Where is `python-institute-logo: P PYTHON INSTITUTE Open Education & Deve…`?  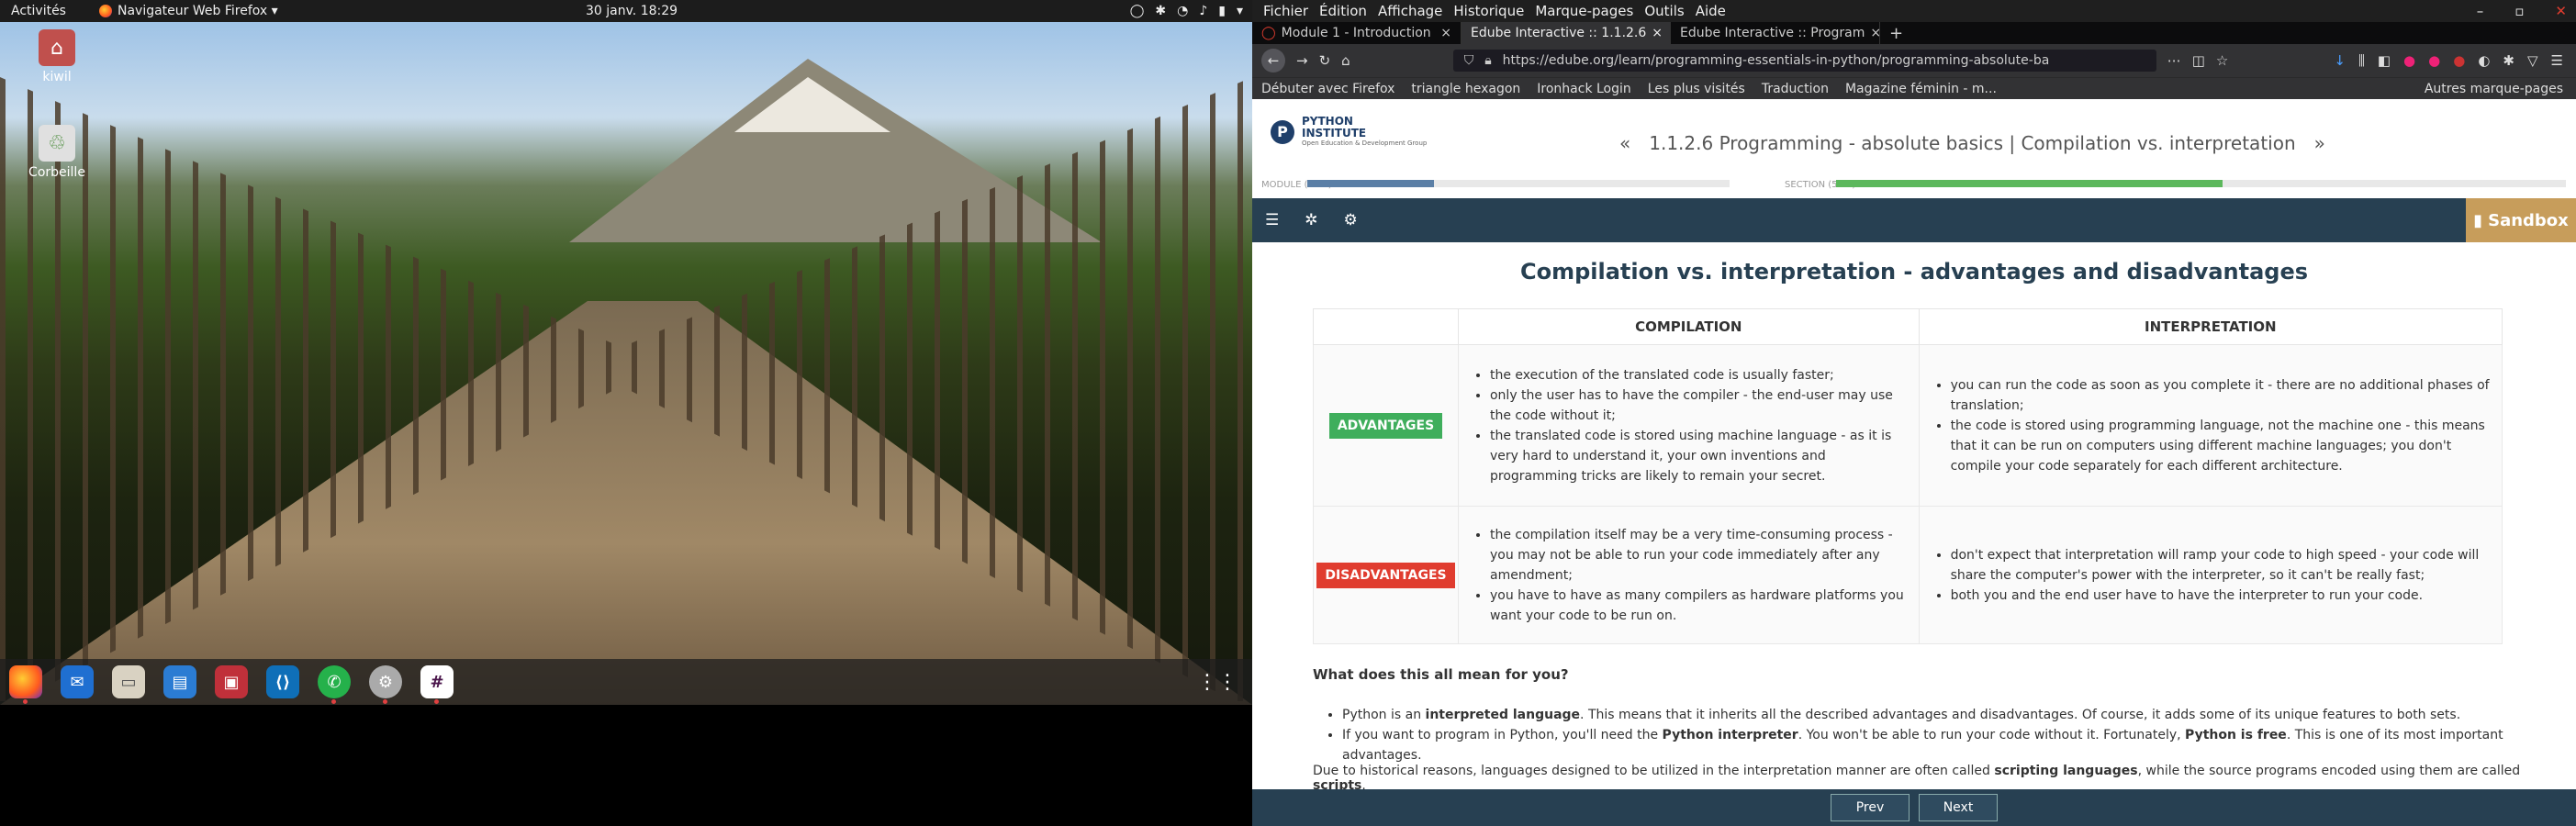
python-institute-logo: P PYTHON INSTITUTE Open Education & Deve… is located at coordinates (1349, 132).